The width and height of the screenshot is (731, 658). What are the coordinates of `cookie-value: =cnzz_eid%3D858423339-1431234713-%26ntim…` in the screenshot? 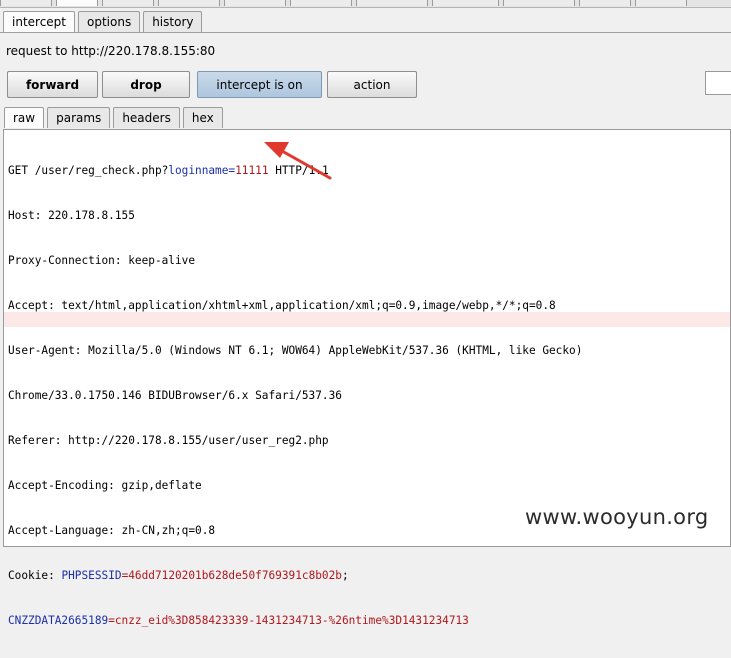 It's located at (288, 620).